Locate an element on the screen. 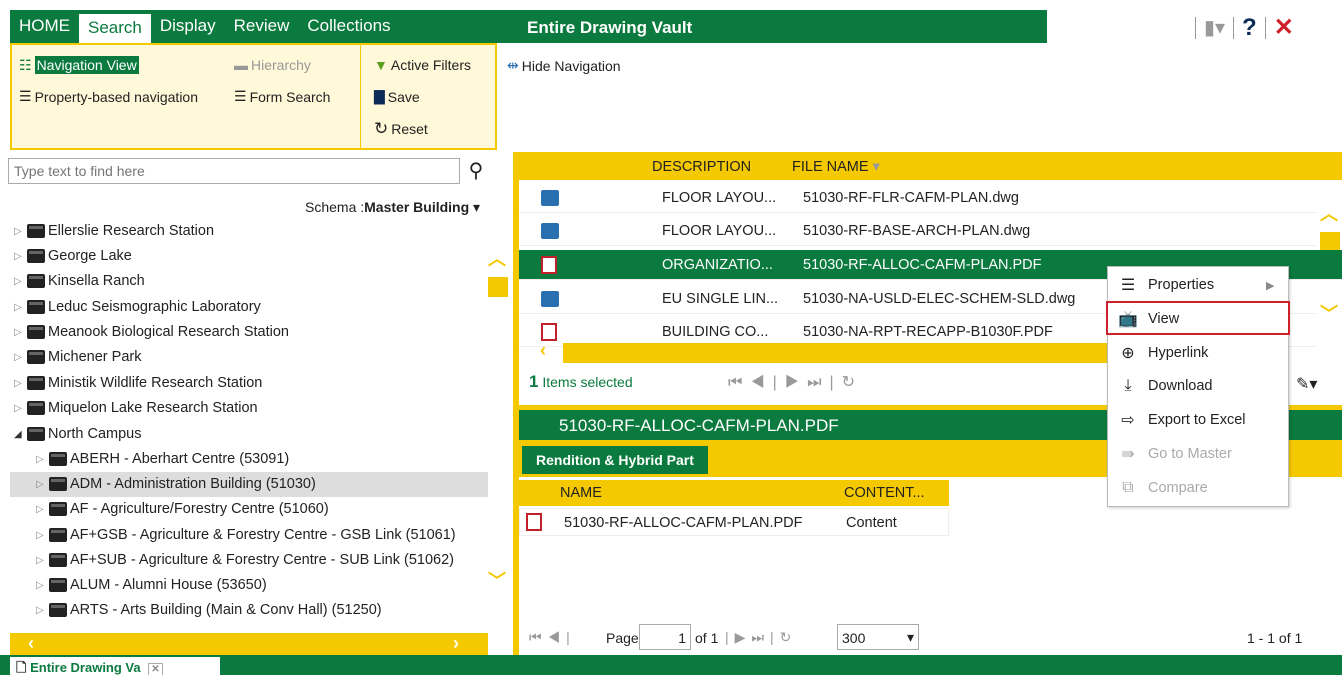 Image resolution: width=1342 pixels, height=675 pixels. tab-rendition-hybrid: Rendition & Hybrid Part is located at coordinates (615, 460).